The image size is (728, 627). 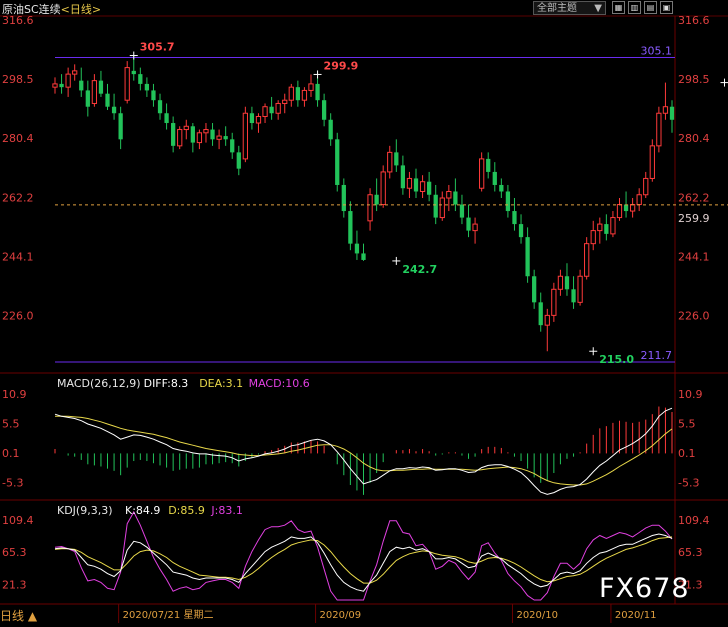 I want to click on reference-line-label: 305.1, so click(x=657, y=50).